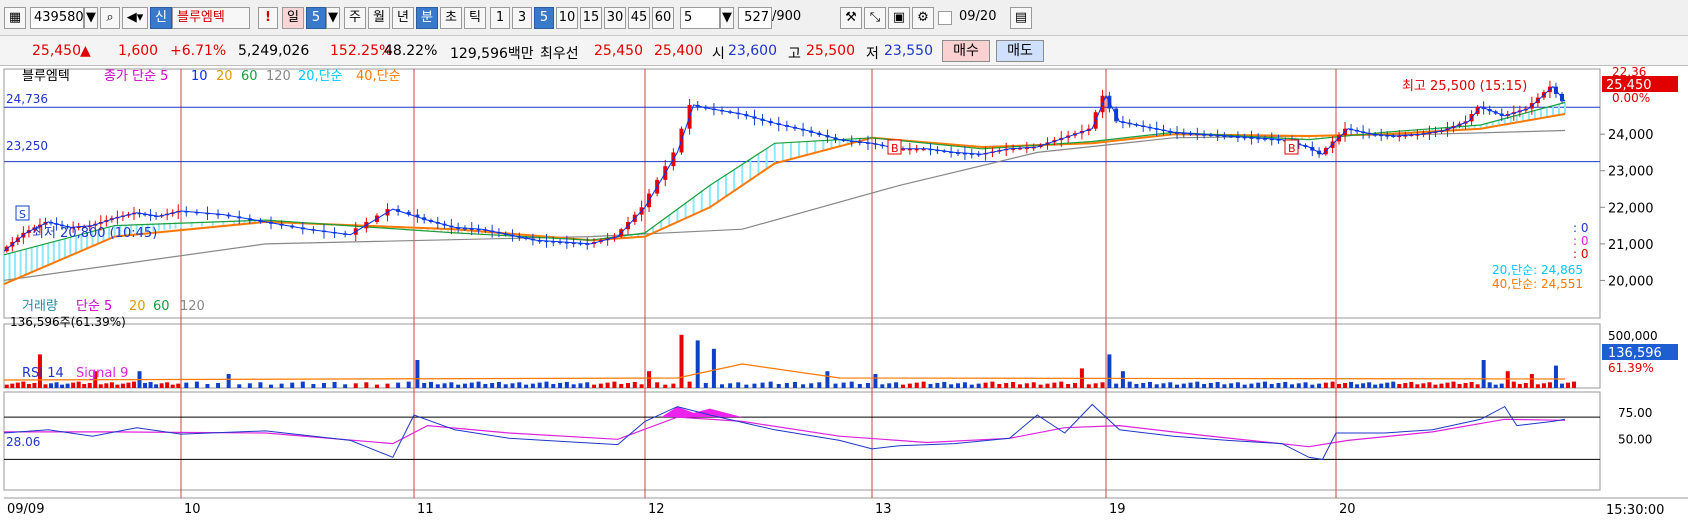 The image size is (1688, 521). Describe the element at coordinates (908, 51) in the screenshot. I see `low-price: 23,550` at that location.